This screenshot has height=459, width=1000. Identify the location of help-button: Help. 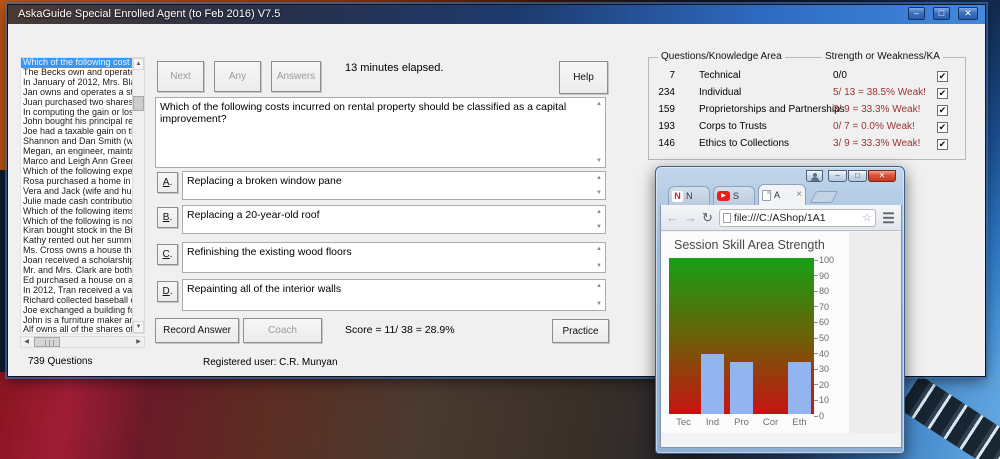
(583, 77).